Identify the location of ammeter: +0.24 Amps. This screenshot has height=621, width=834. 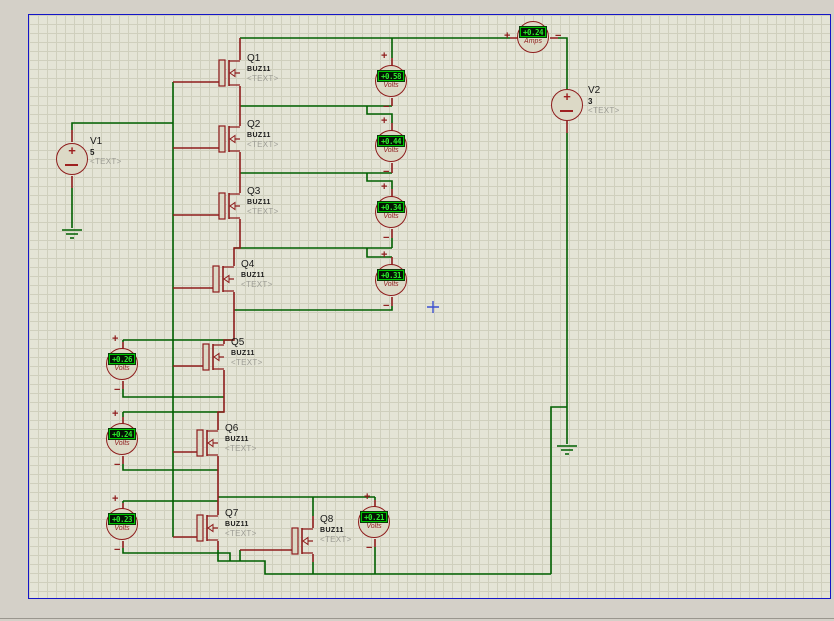
(533, 37).